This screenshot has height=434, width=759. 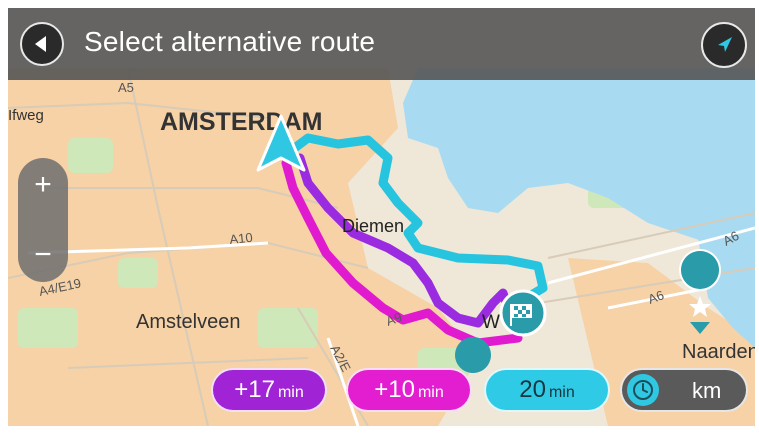 I want to click on route-time-delta: +17, so click(x=254, y=389).